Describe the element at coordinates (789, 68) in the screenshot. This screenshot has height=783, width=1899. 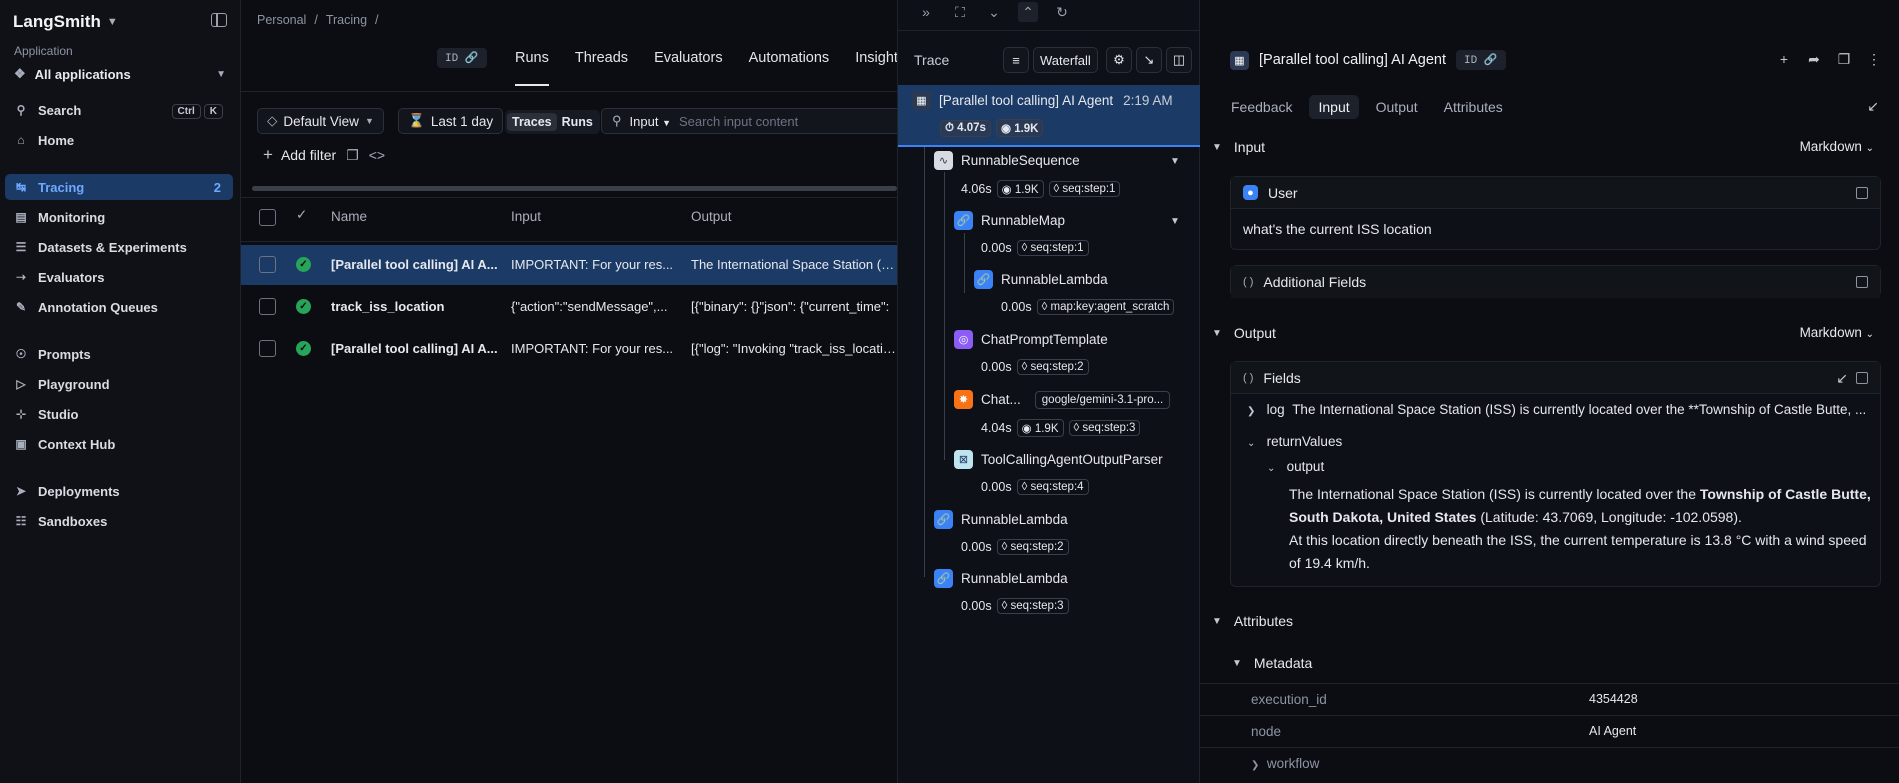
I see `tab-automations: Automations` at that location.